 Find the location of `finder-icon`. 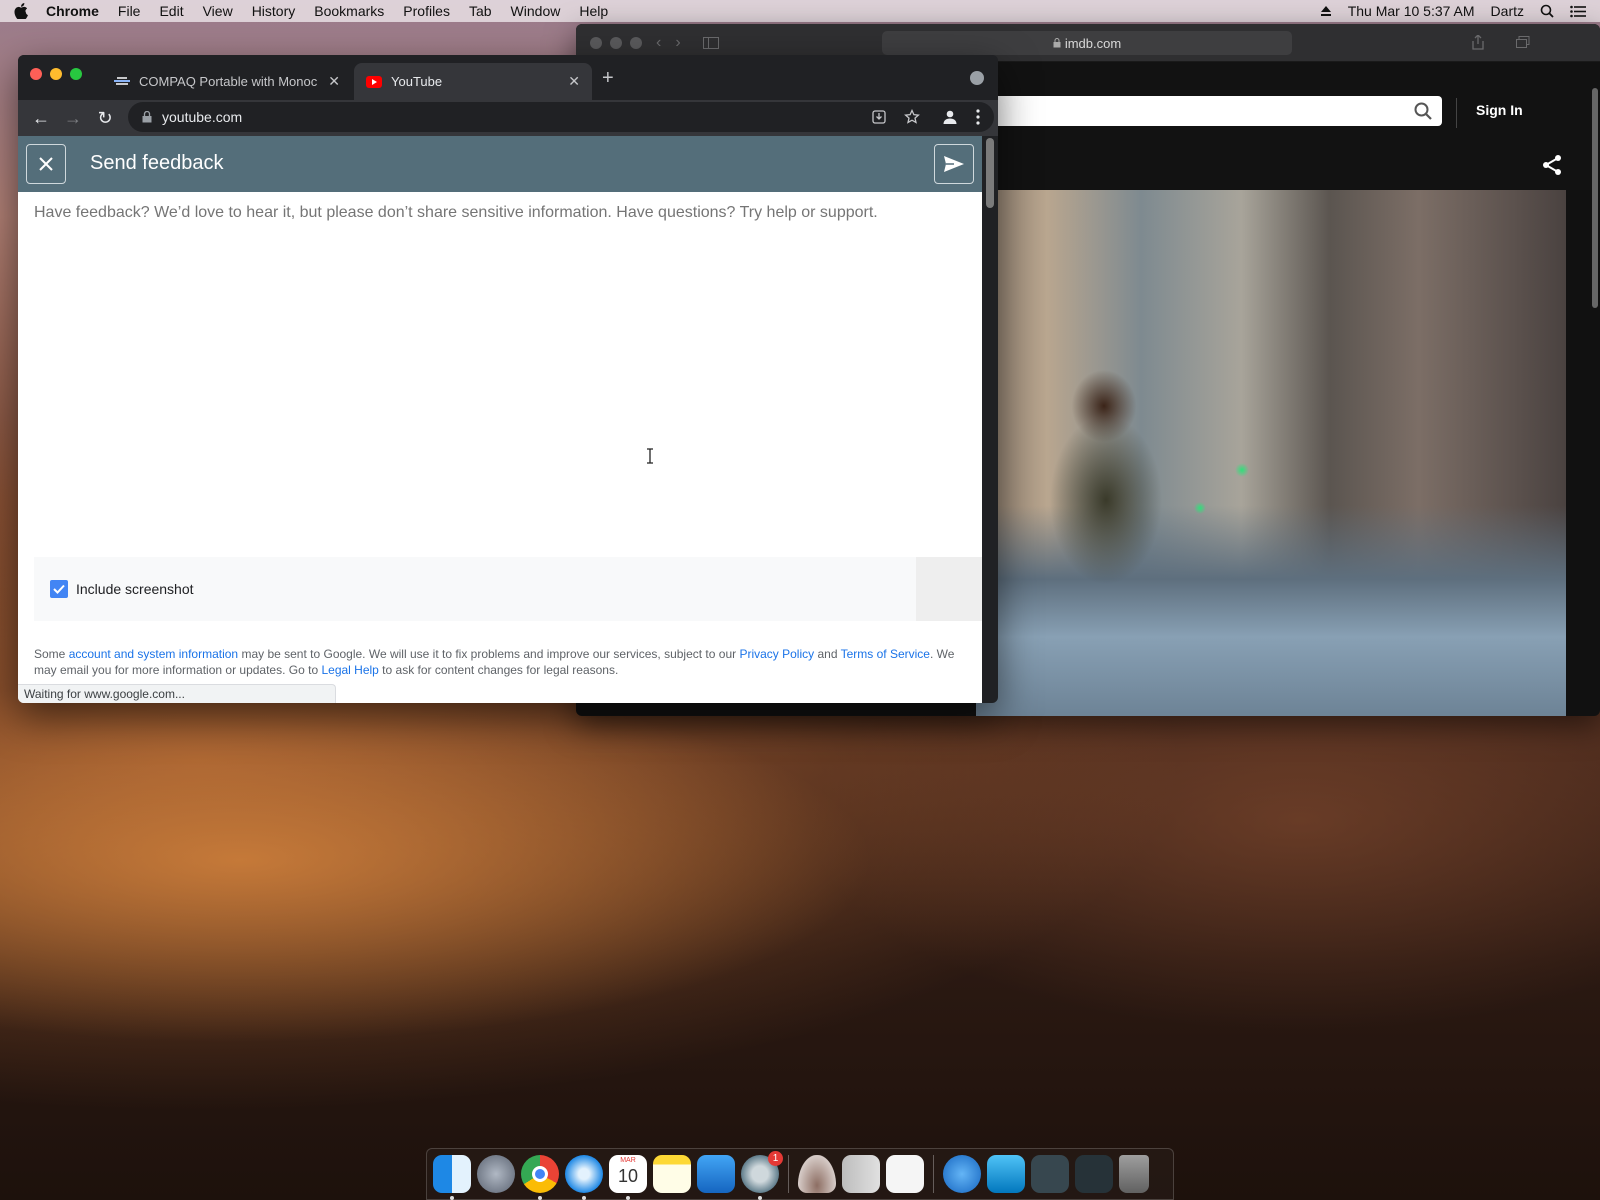

finder-icon is located at coordinates (452, 1177).